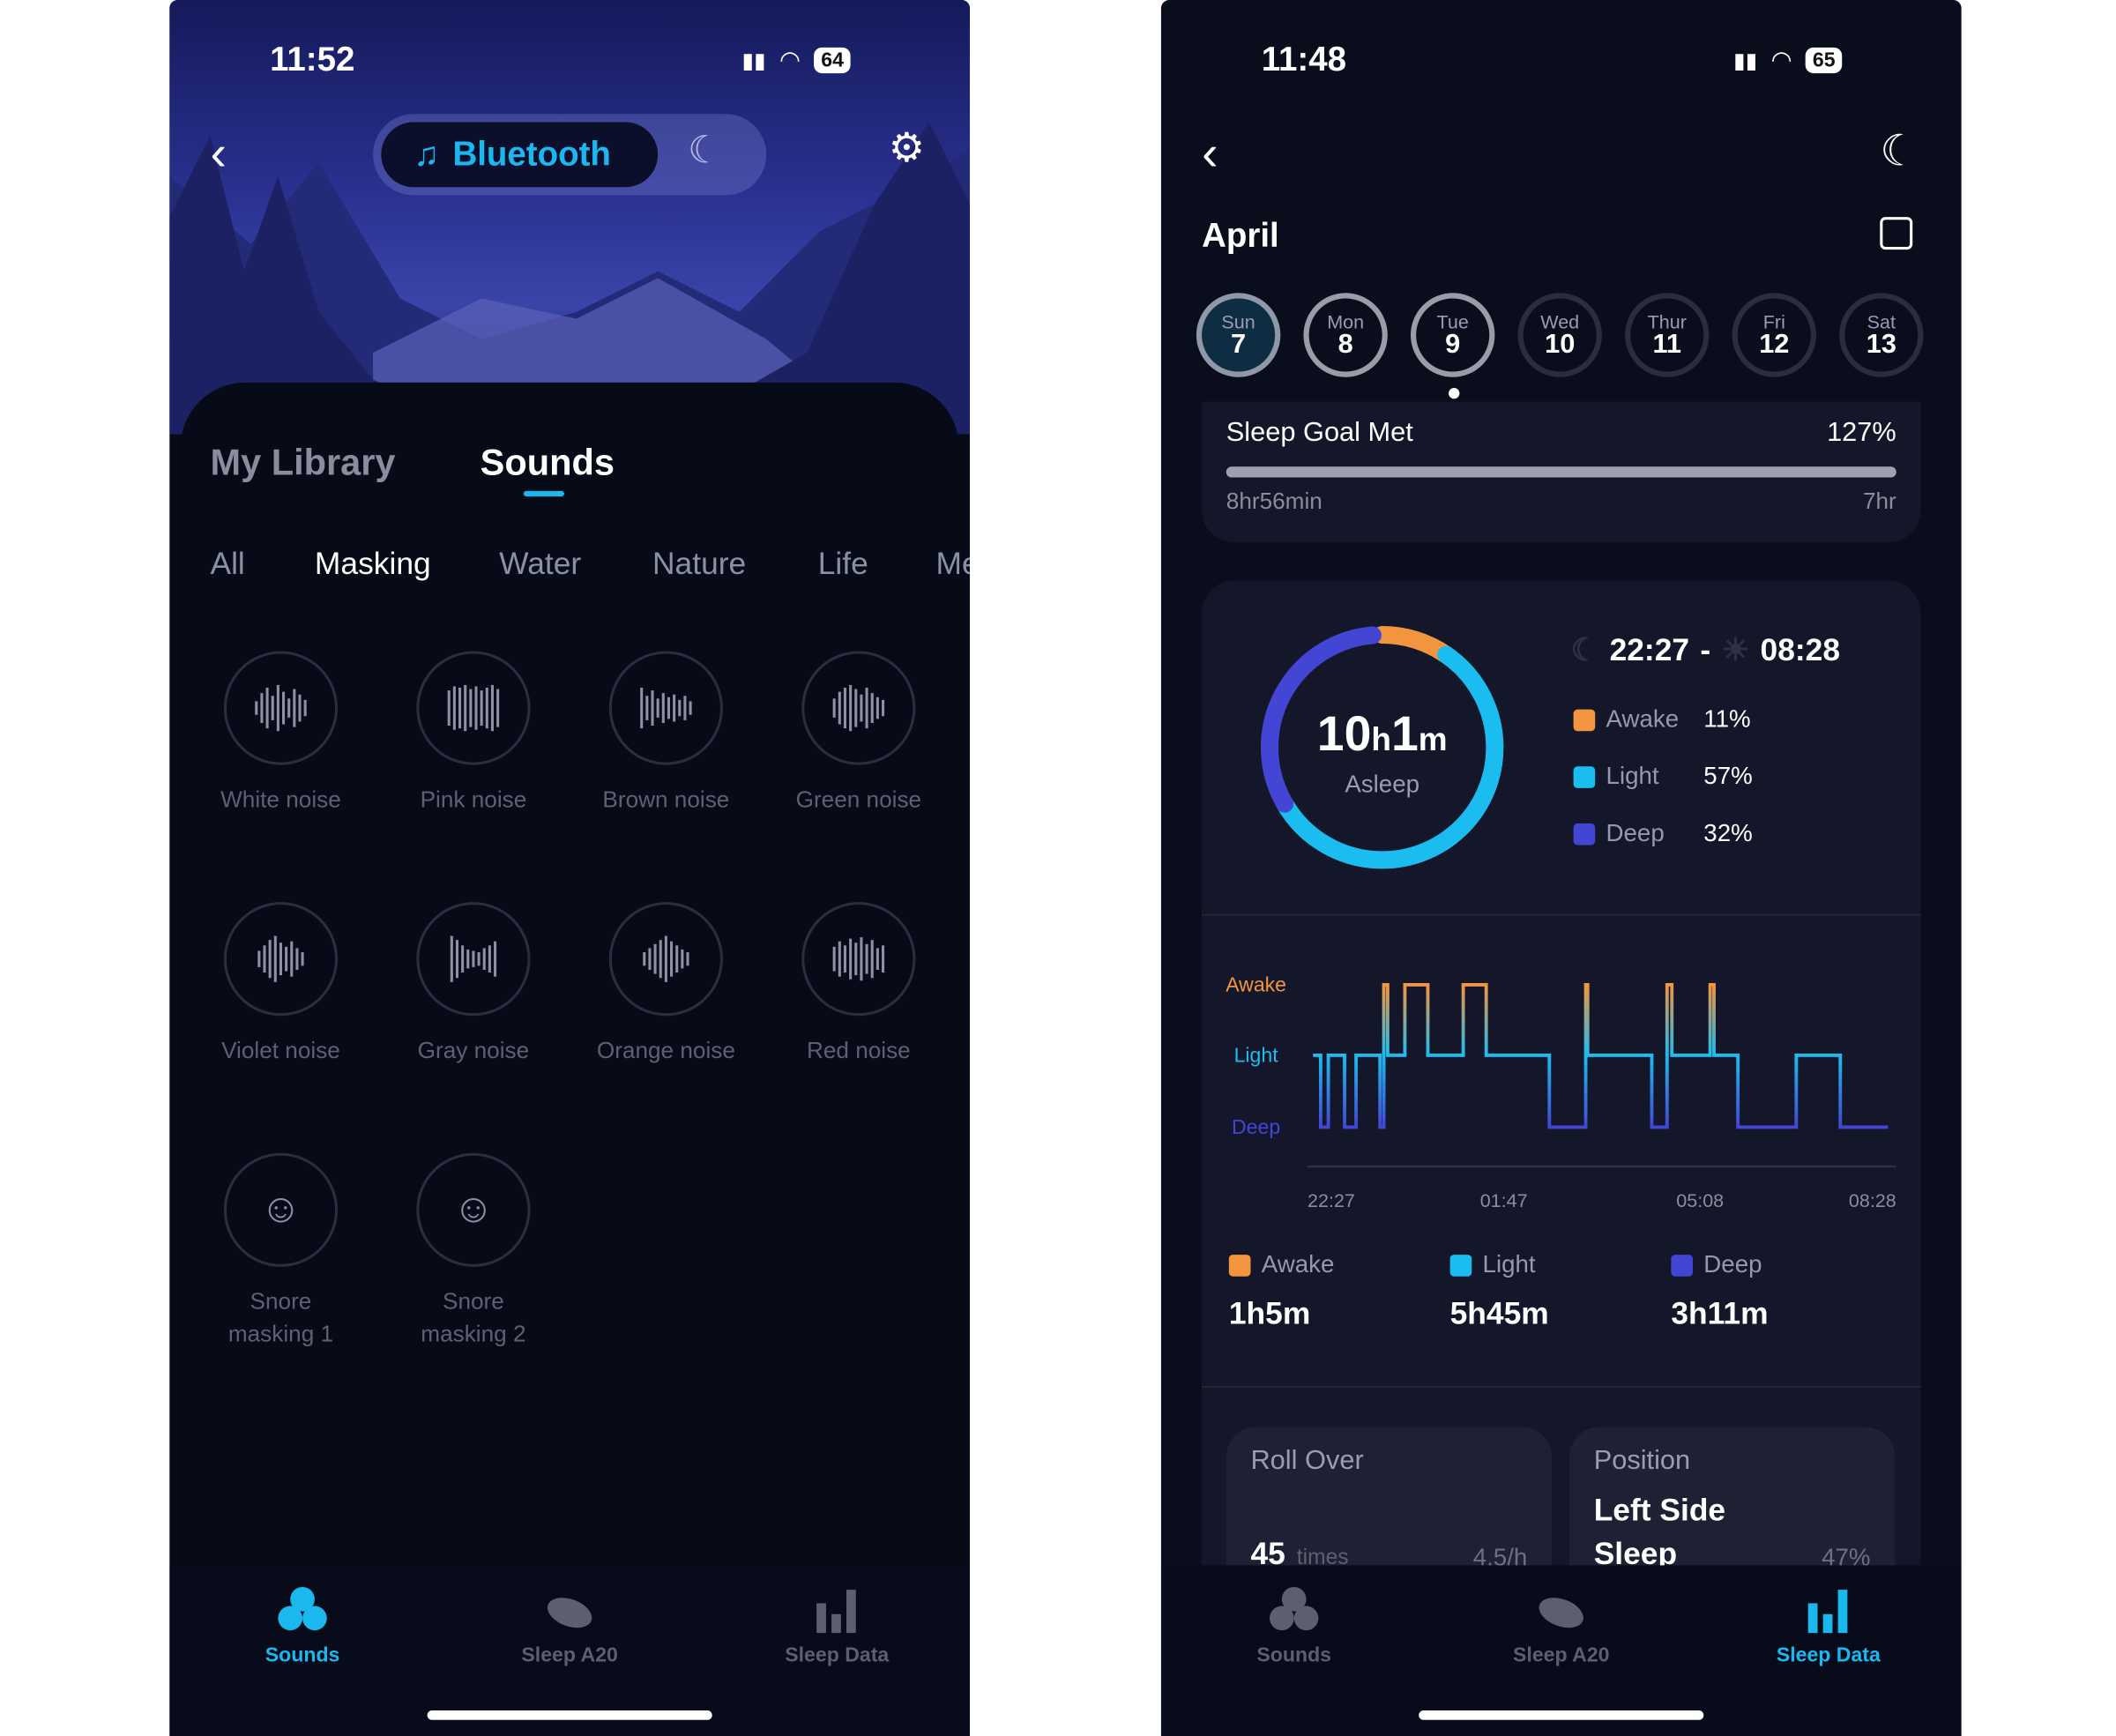  What do you see at coordinates (1705, 649) in the screenshot?
I see `range-dash: -` at bounding box center [1705, 649].